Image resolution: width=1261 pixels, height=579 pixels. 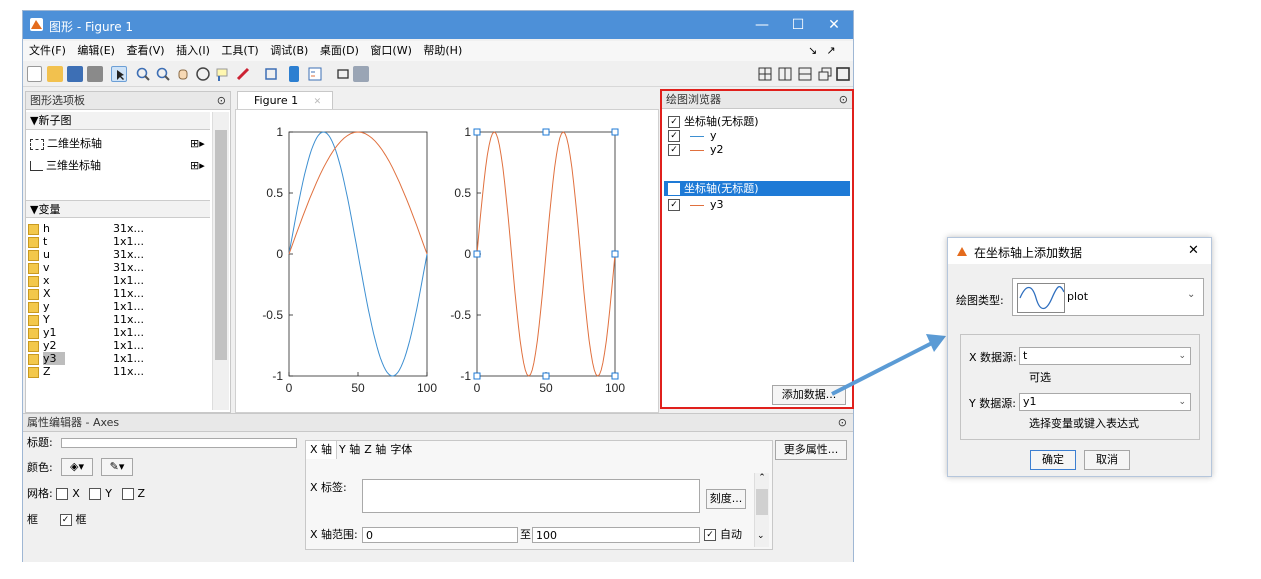 What do you see at coordinates (710, 535) in the screenshot?
I see `auto-checkbox: ✓` at bounding box center [710, 535].